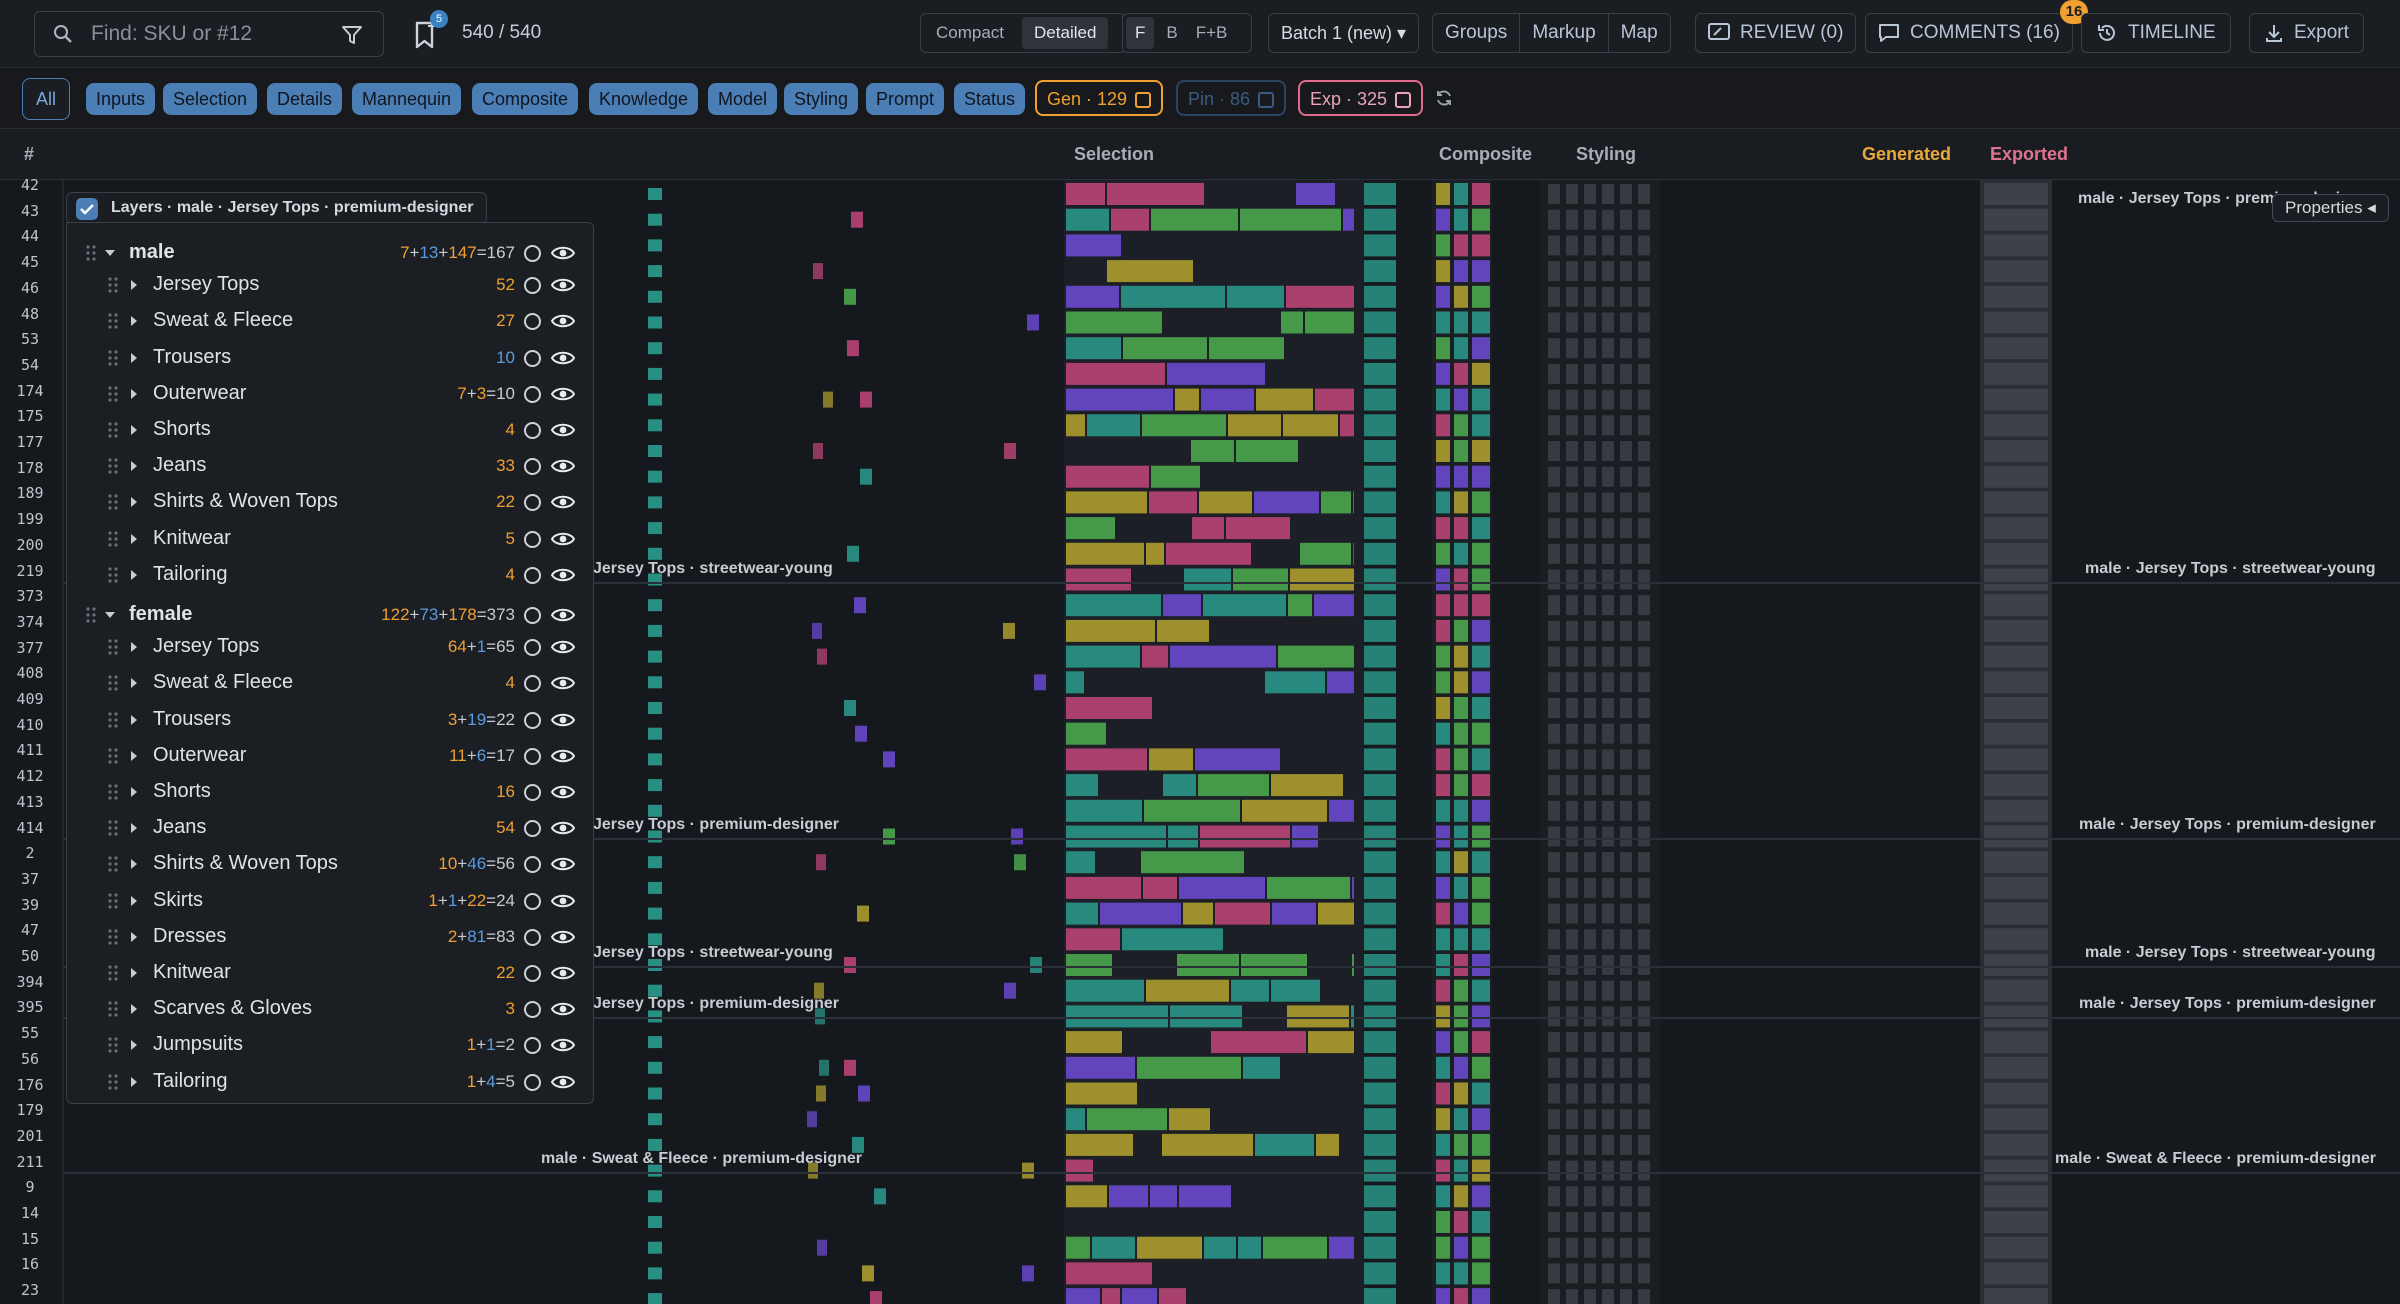 The height and width of the screenshot is (1304, 2400). Describe the element at coordinates (330, 285) in the screenshot. I see `layer-item: Jersey Tops 52` at that location.